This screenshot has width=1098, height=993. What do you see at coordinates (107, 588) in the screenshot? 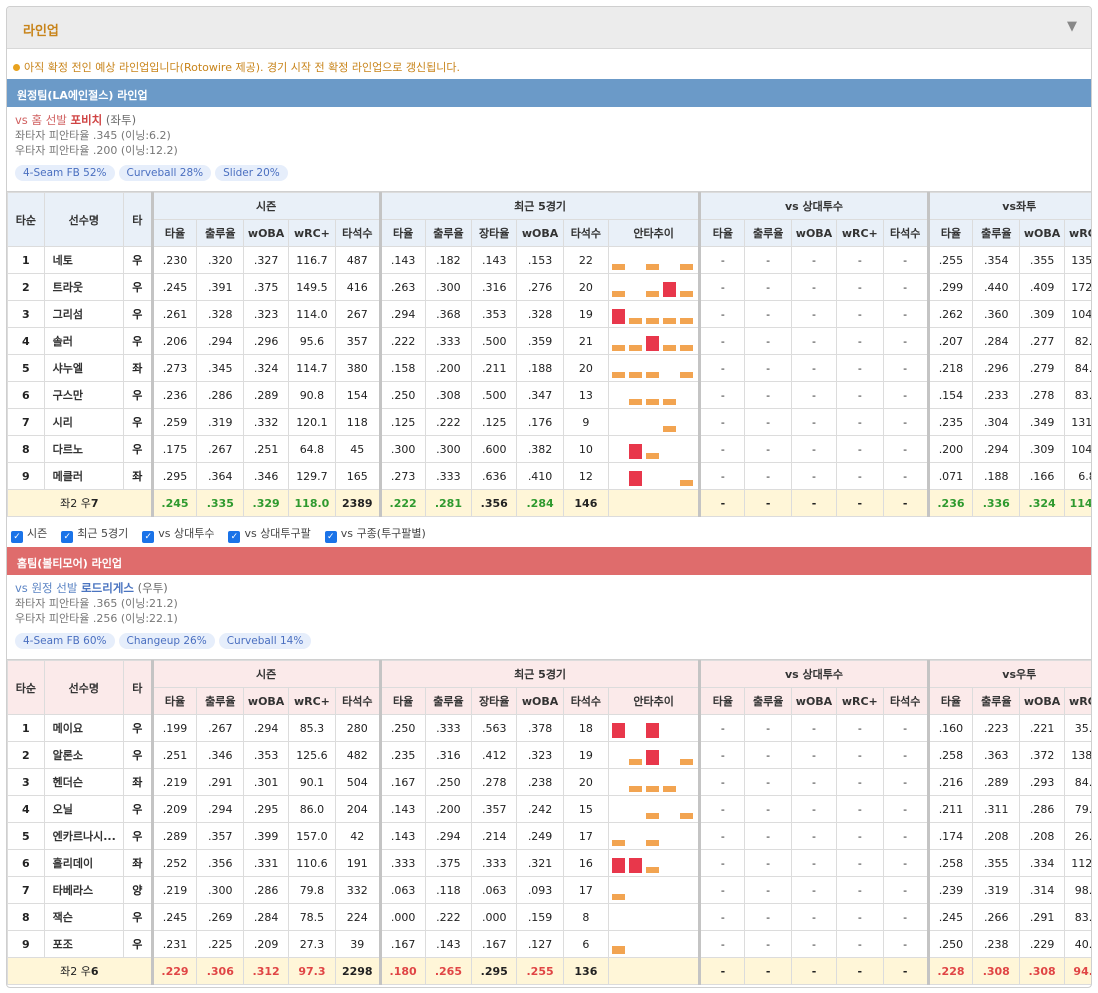
I see `pitcher-name-link: 로드리게스` at bounding box center [107, 588].